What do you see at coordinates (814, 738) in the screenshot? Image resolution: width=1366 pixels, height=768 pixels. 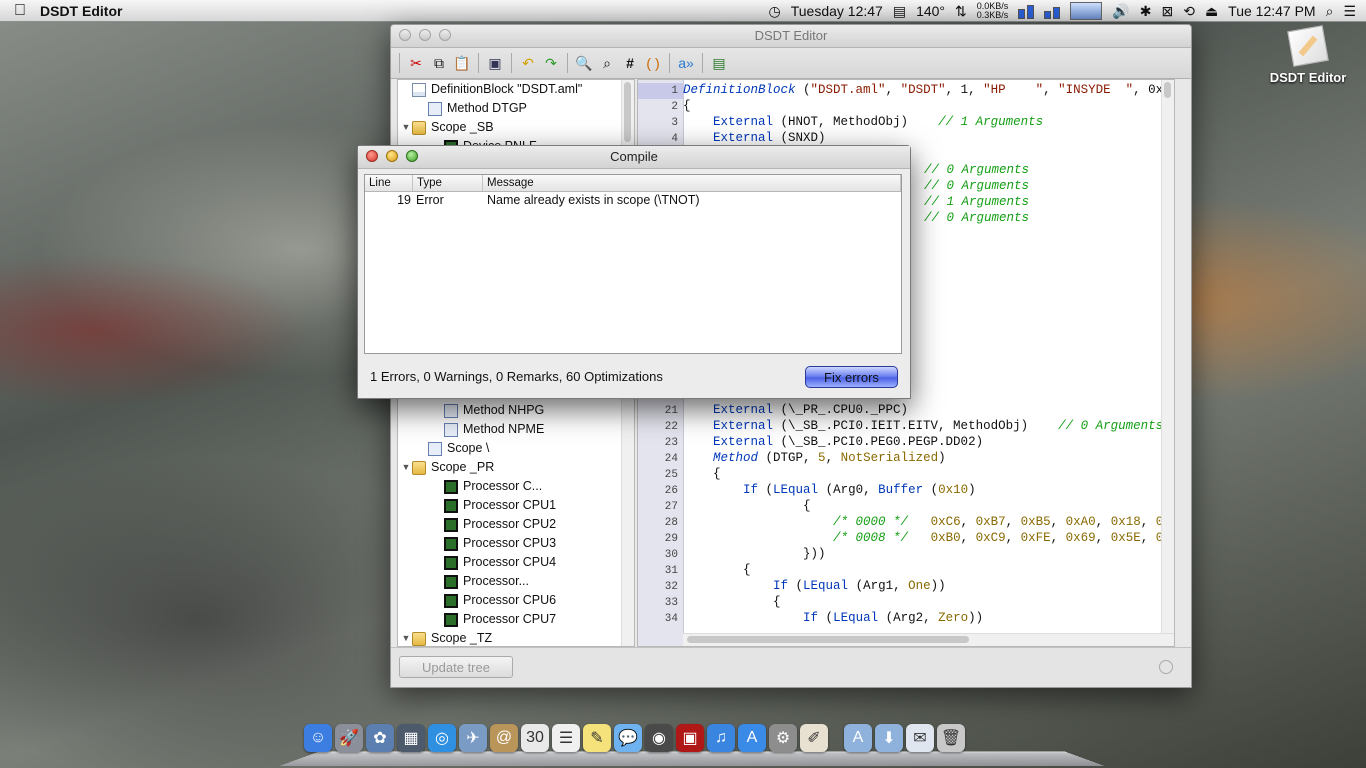 I see `dsdt-editor-icon: ✐` at bounding box center [814, 738].